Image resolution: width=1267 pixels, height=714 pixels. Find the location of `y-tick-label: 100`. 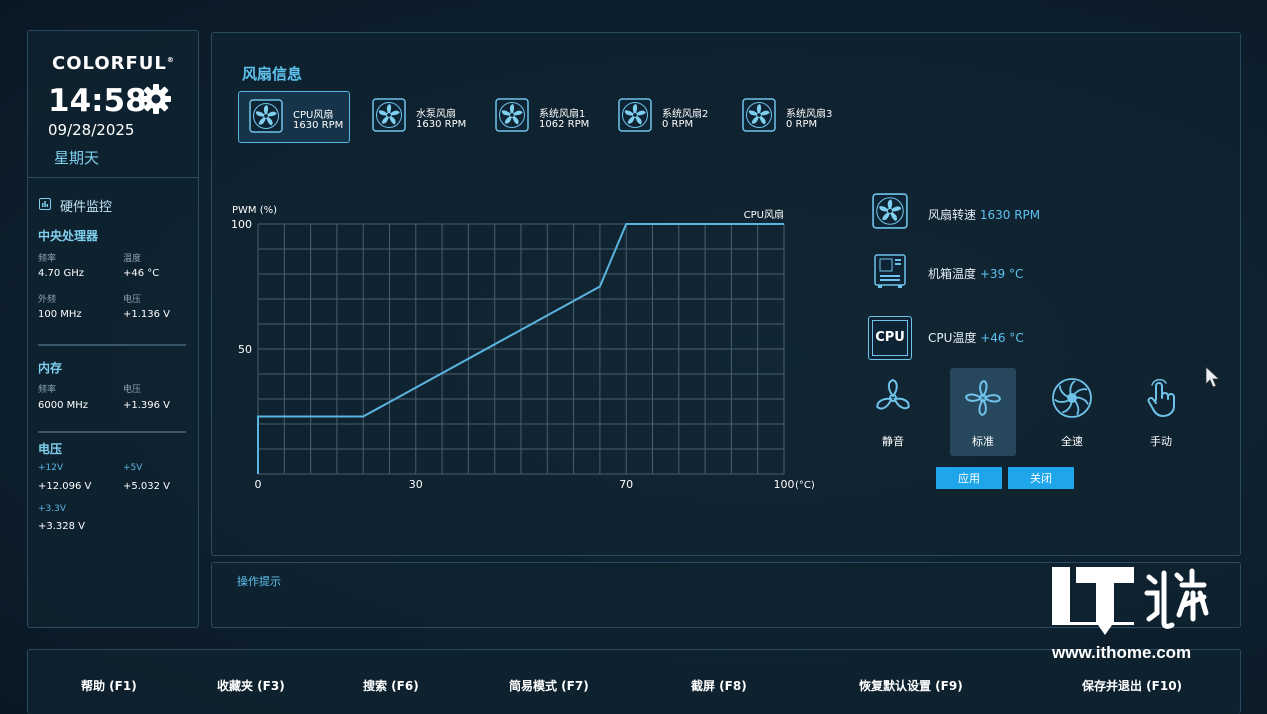

y-tick-label: 100 is located at coordinates (241, 224).